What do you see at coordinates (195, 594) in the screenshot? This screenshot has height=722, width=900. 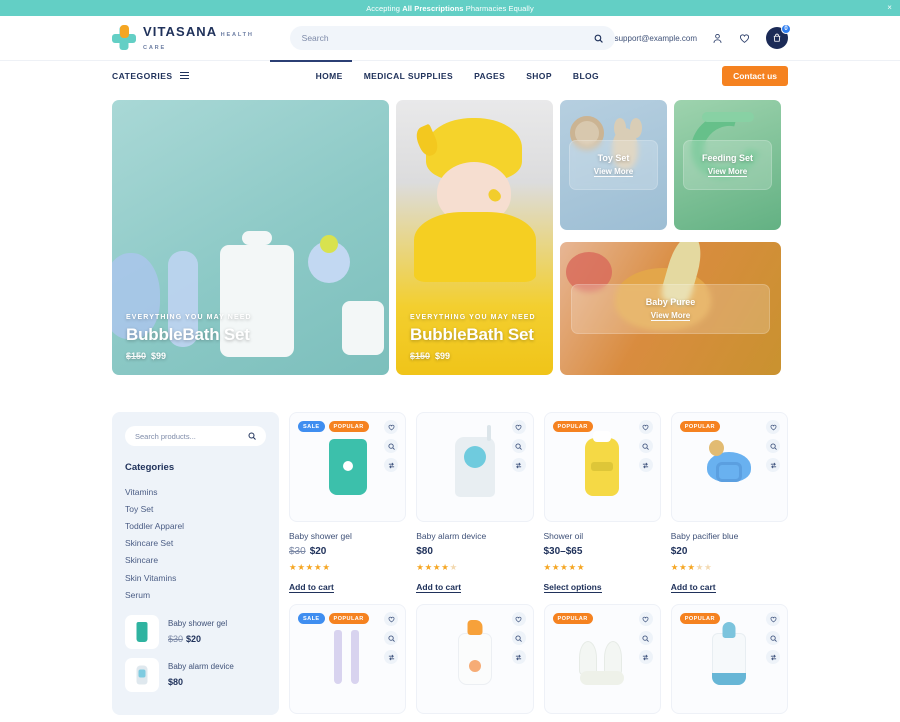 I see `sidebar-item-serum: Serum` at bounding box center [195, 594].